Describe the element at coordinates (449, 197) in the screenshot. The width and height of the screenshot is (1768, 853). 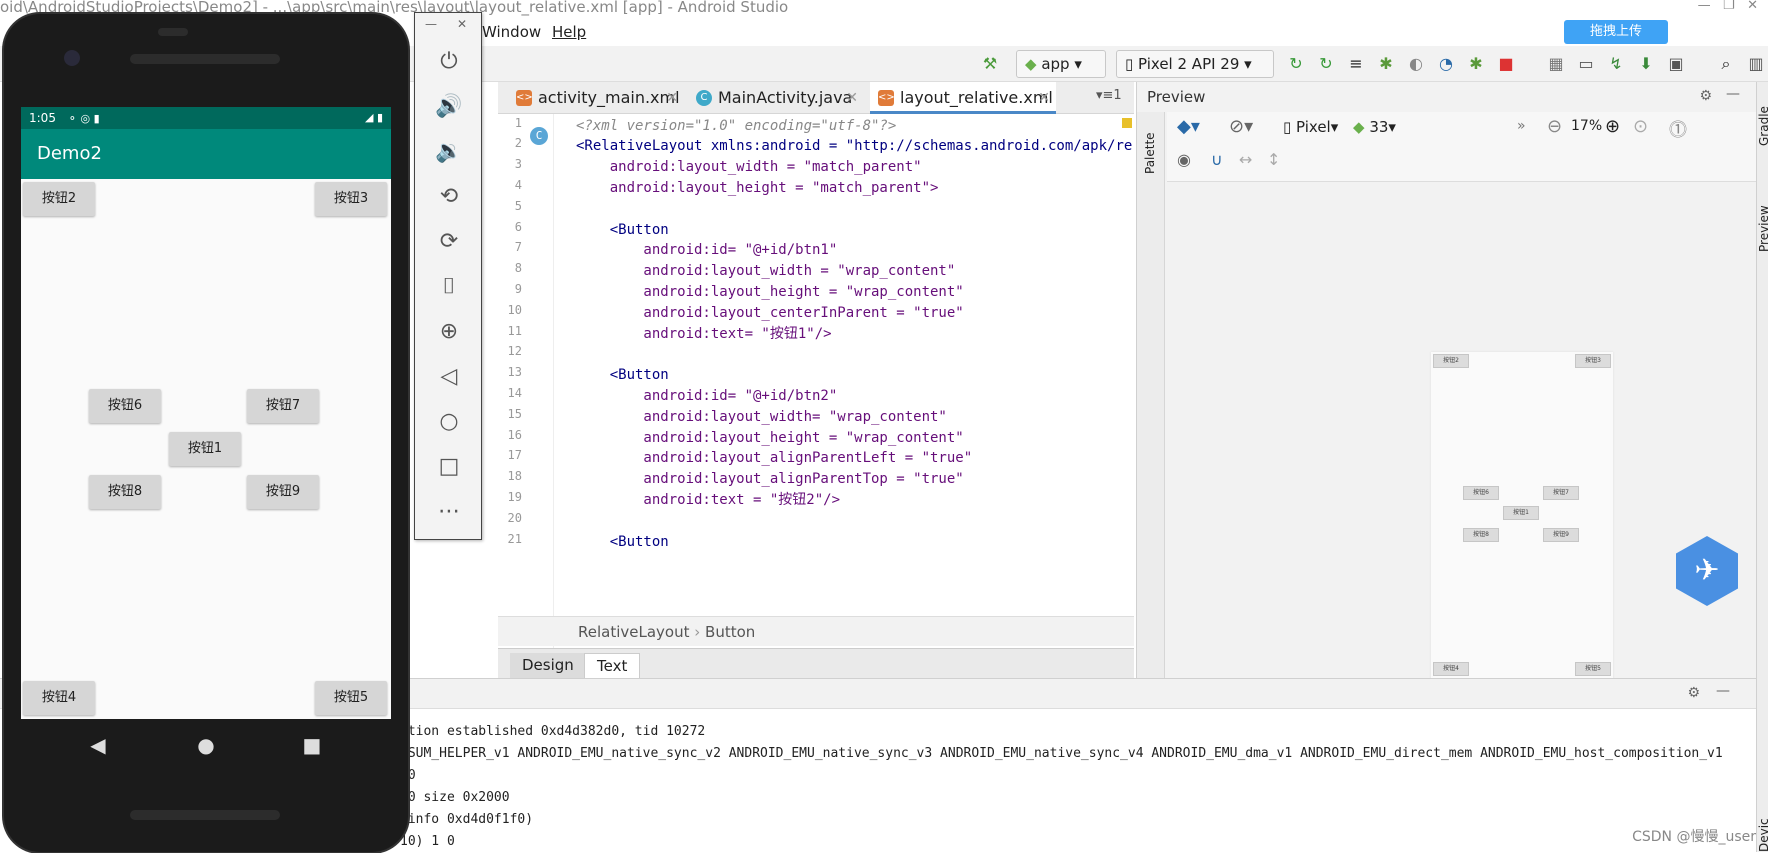
I see `rotate-left-icon: ⟲` at that location.